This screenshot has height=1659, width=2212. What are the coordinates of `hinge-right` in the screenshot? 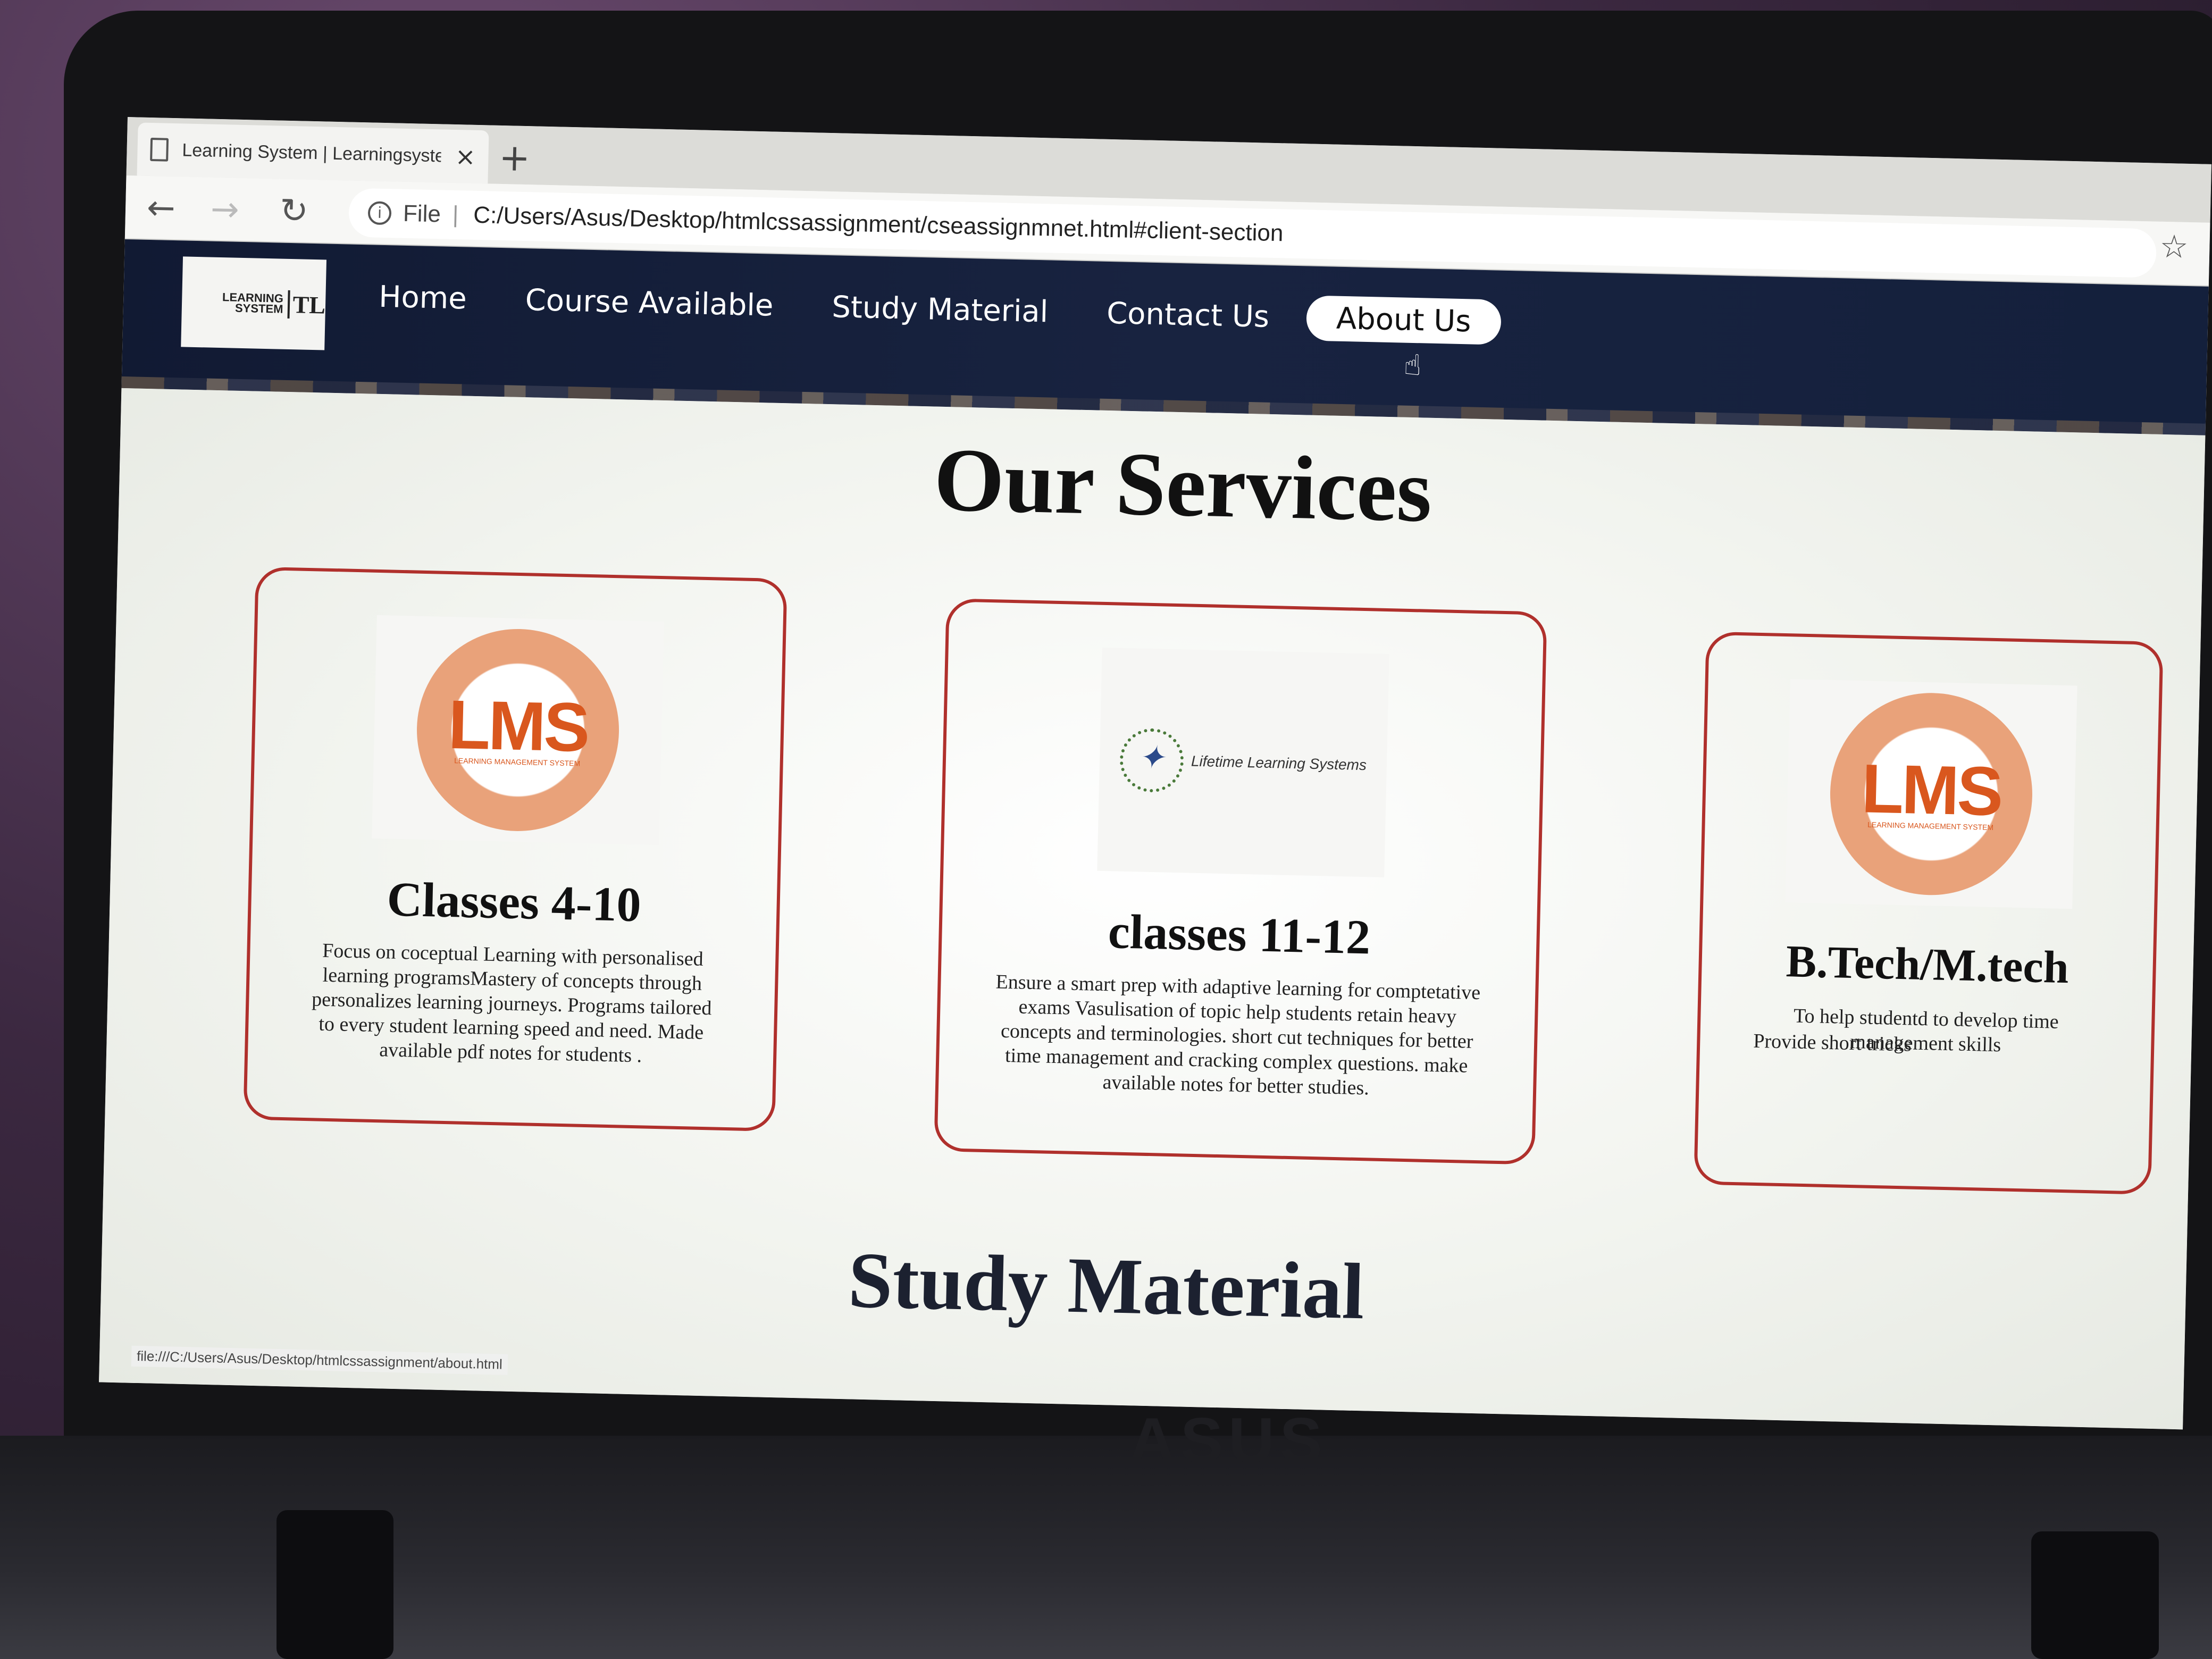 It's located at (2095, 1595).